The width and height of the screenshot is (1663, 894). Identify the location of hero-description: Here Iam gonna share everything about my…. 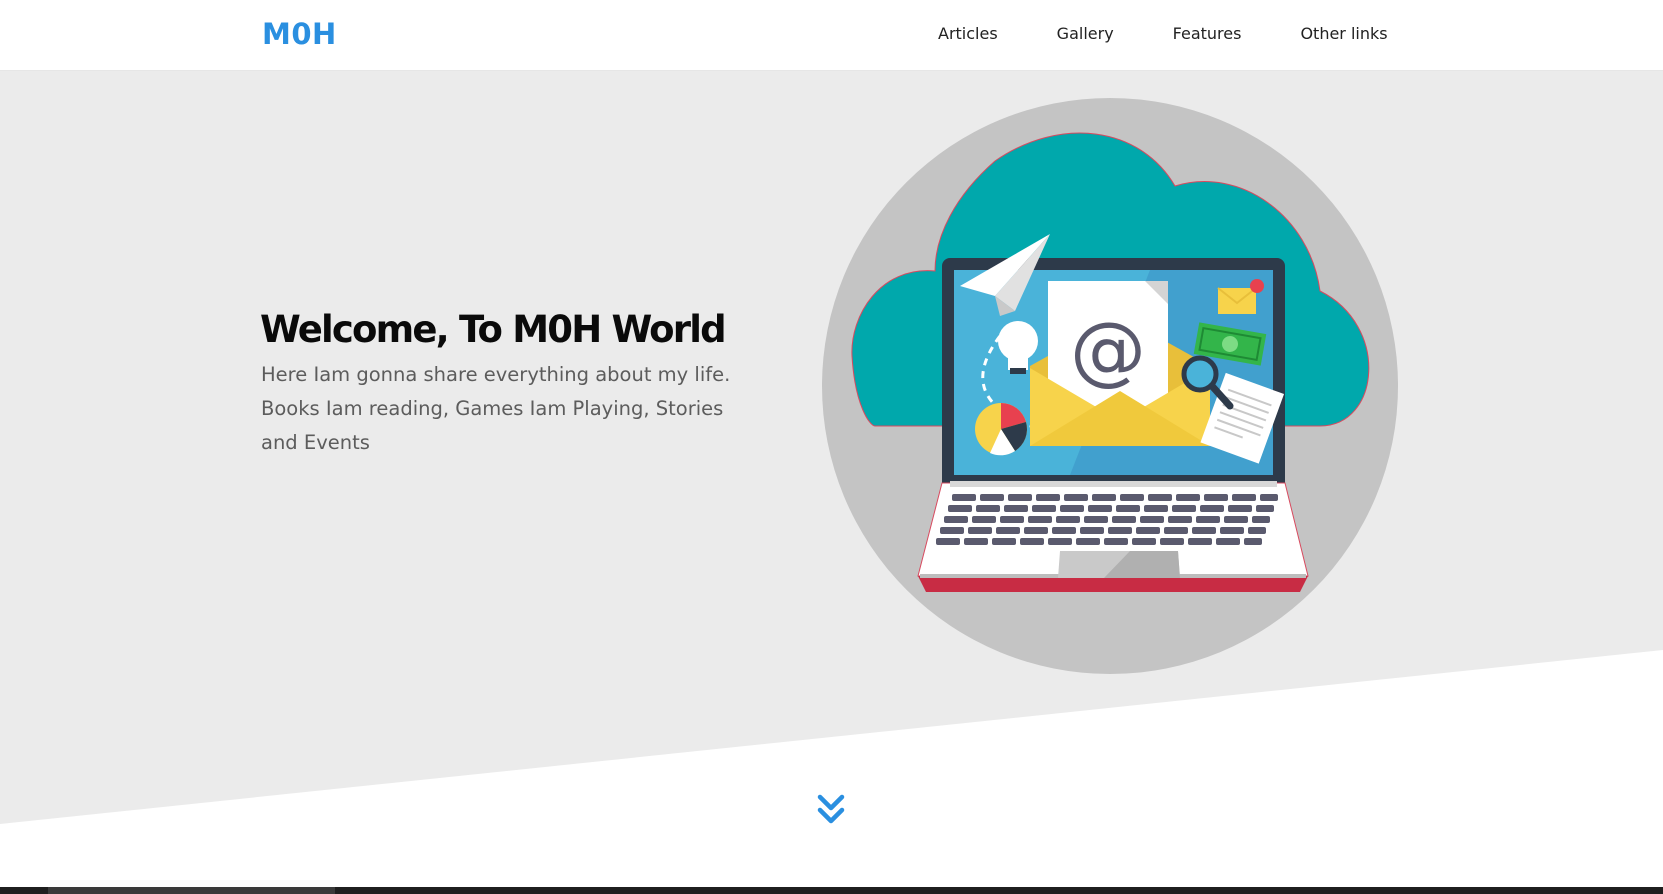
(496, 408).